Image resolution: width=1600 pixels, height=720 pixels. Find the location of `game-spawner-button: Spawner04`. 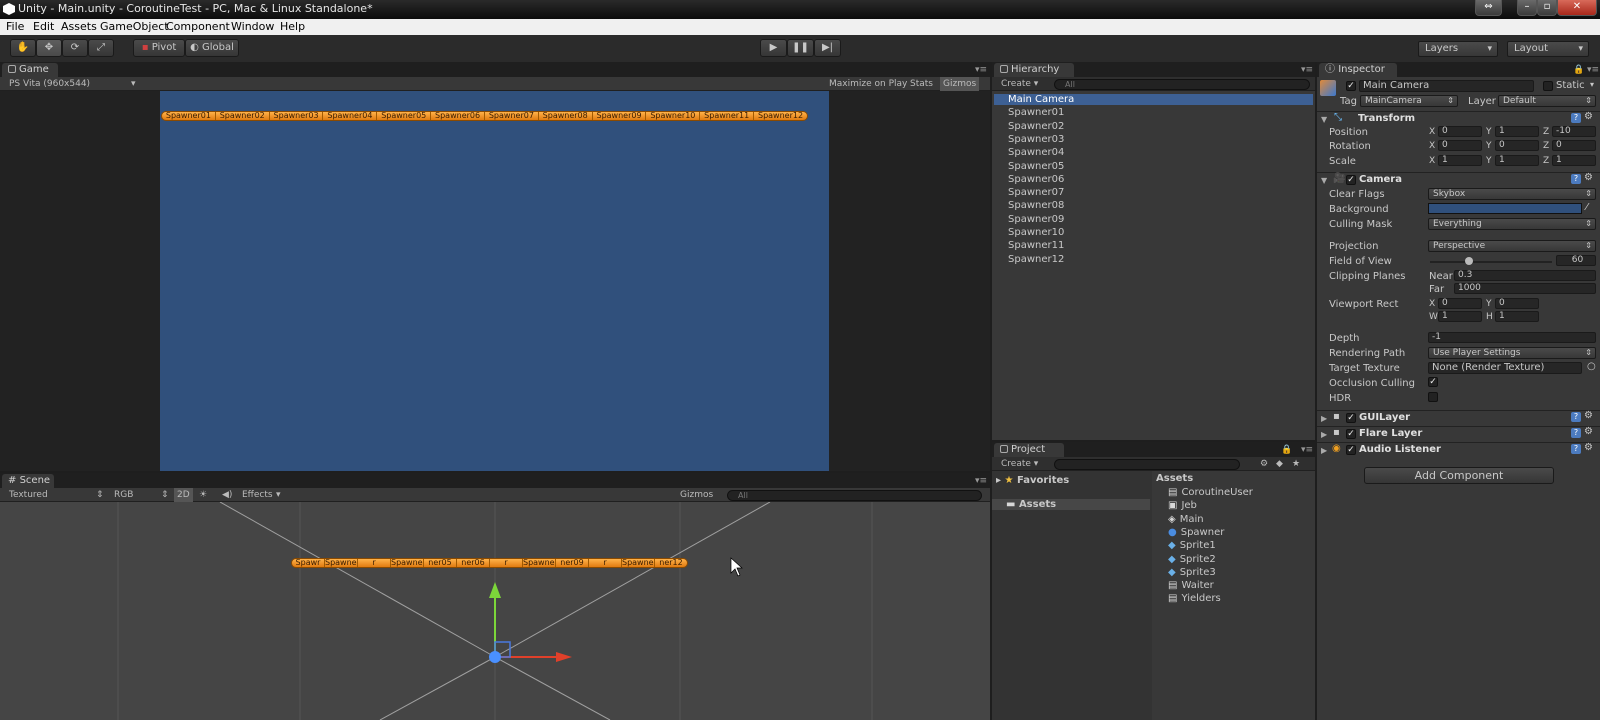

game-spawner-button: Spawner04 is located at coordinates (350, 116).